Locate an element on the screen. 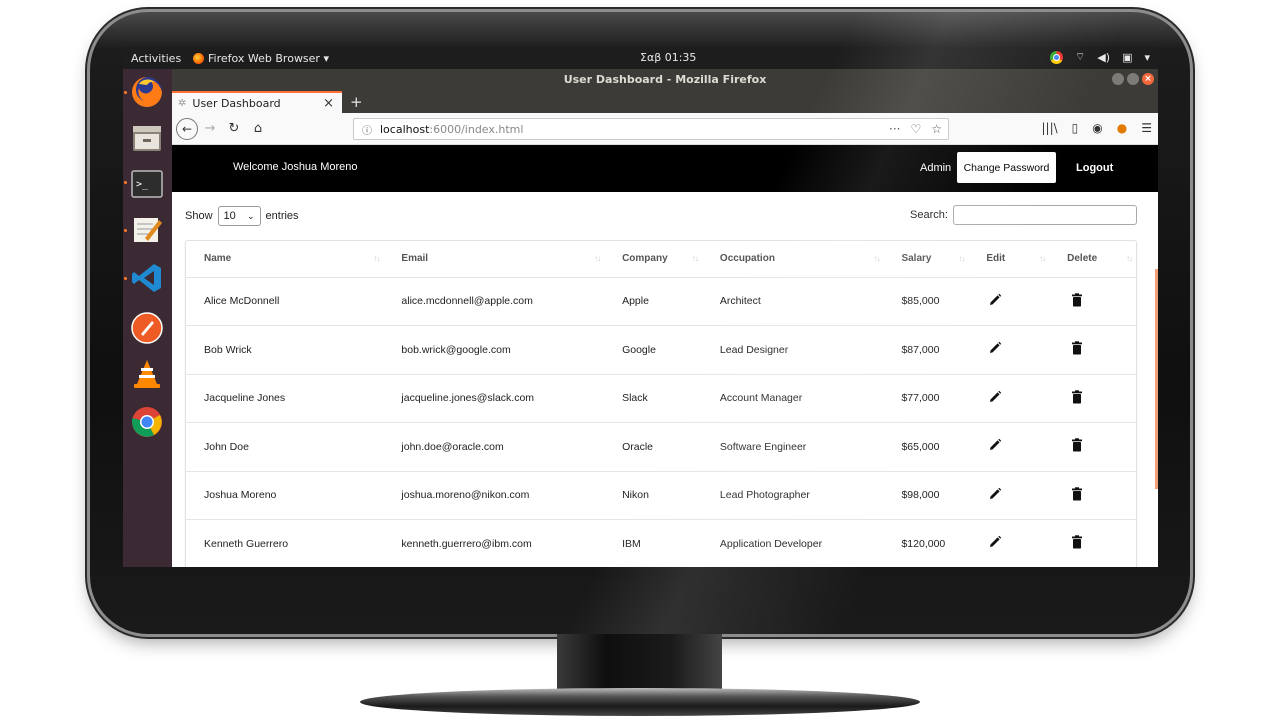  forward-button: → is located at coordinates (210, 128).